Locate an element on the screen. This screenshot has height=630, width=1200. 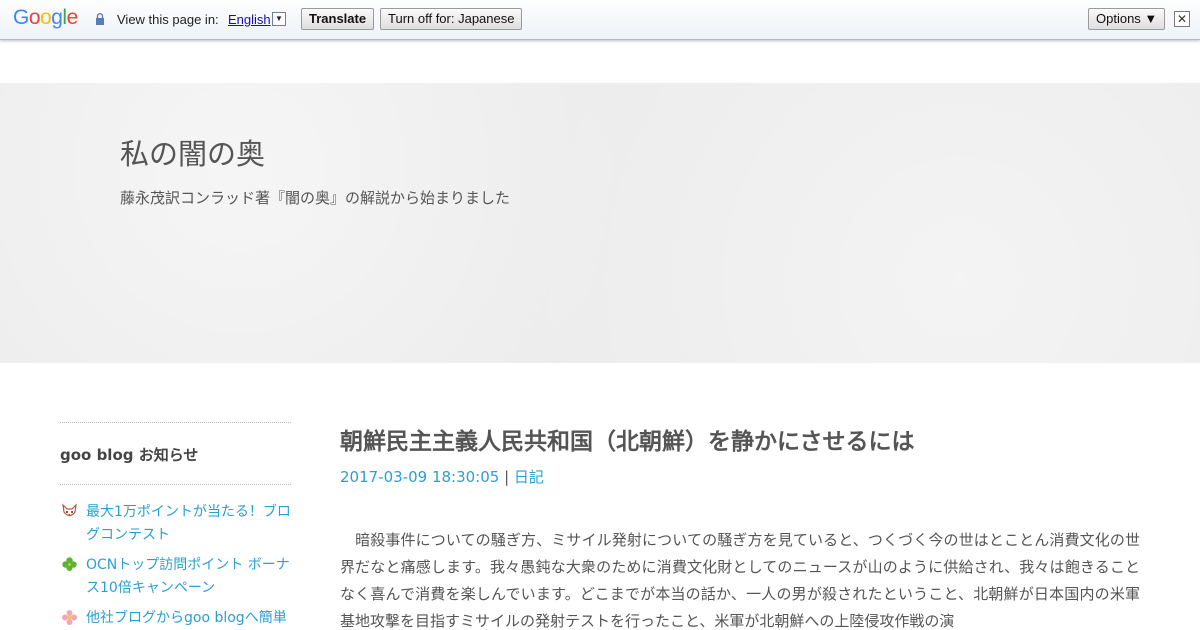
news-item: OCNトップ訪問ポイント ボーナス10倍キャンペーン is located at coordinates (175, 577).